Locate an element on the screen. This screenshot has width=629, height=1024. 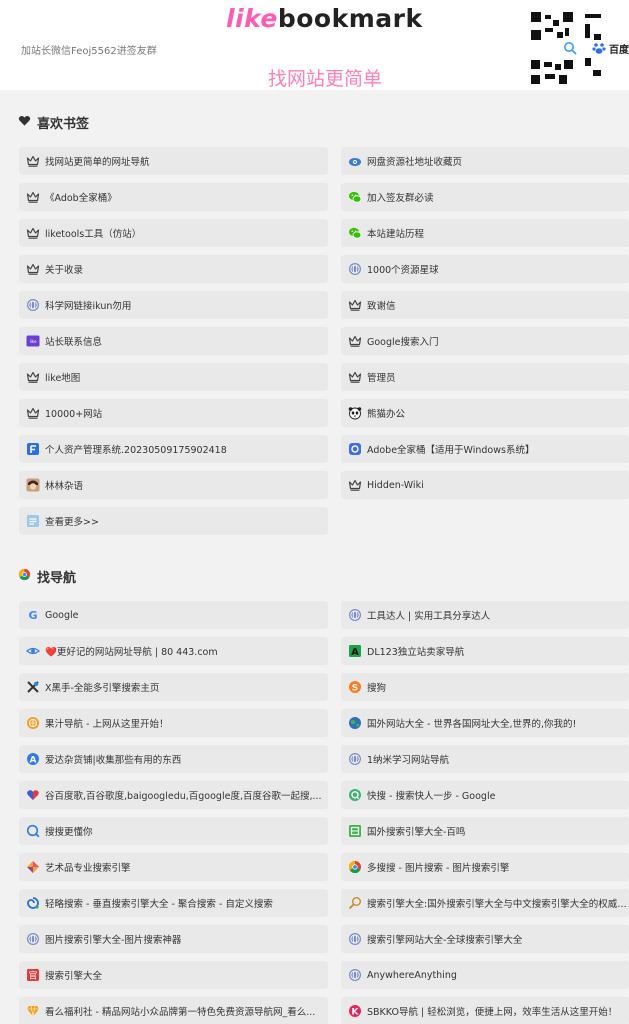
bookmark-link: 轻略搜索 - 垂直搜索引擎大全 - 聚合搜索 - 自定义搜索 is located at coordinates (173, 903).